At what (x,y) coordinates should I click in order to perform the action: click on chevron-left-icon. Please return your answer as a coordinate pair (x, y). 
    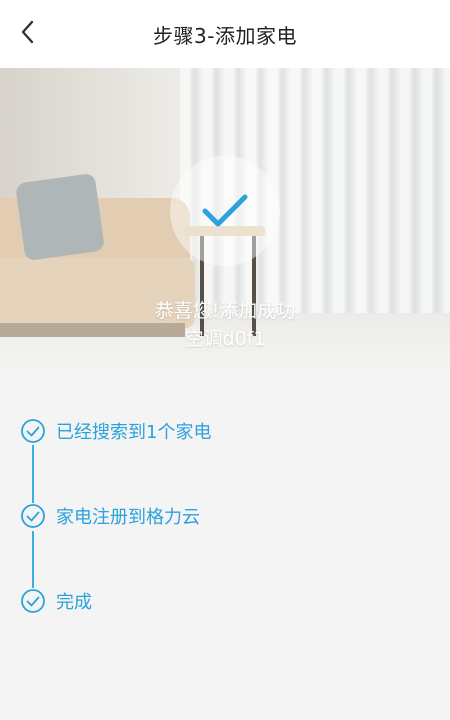
    Looking at the image, I should click on (27, 32).